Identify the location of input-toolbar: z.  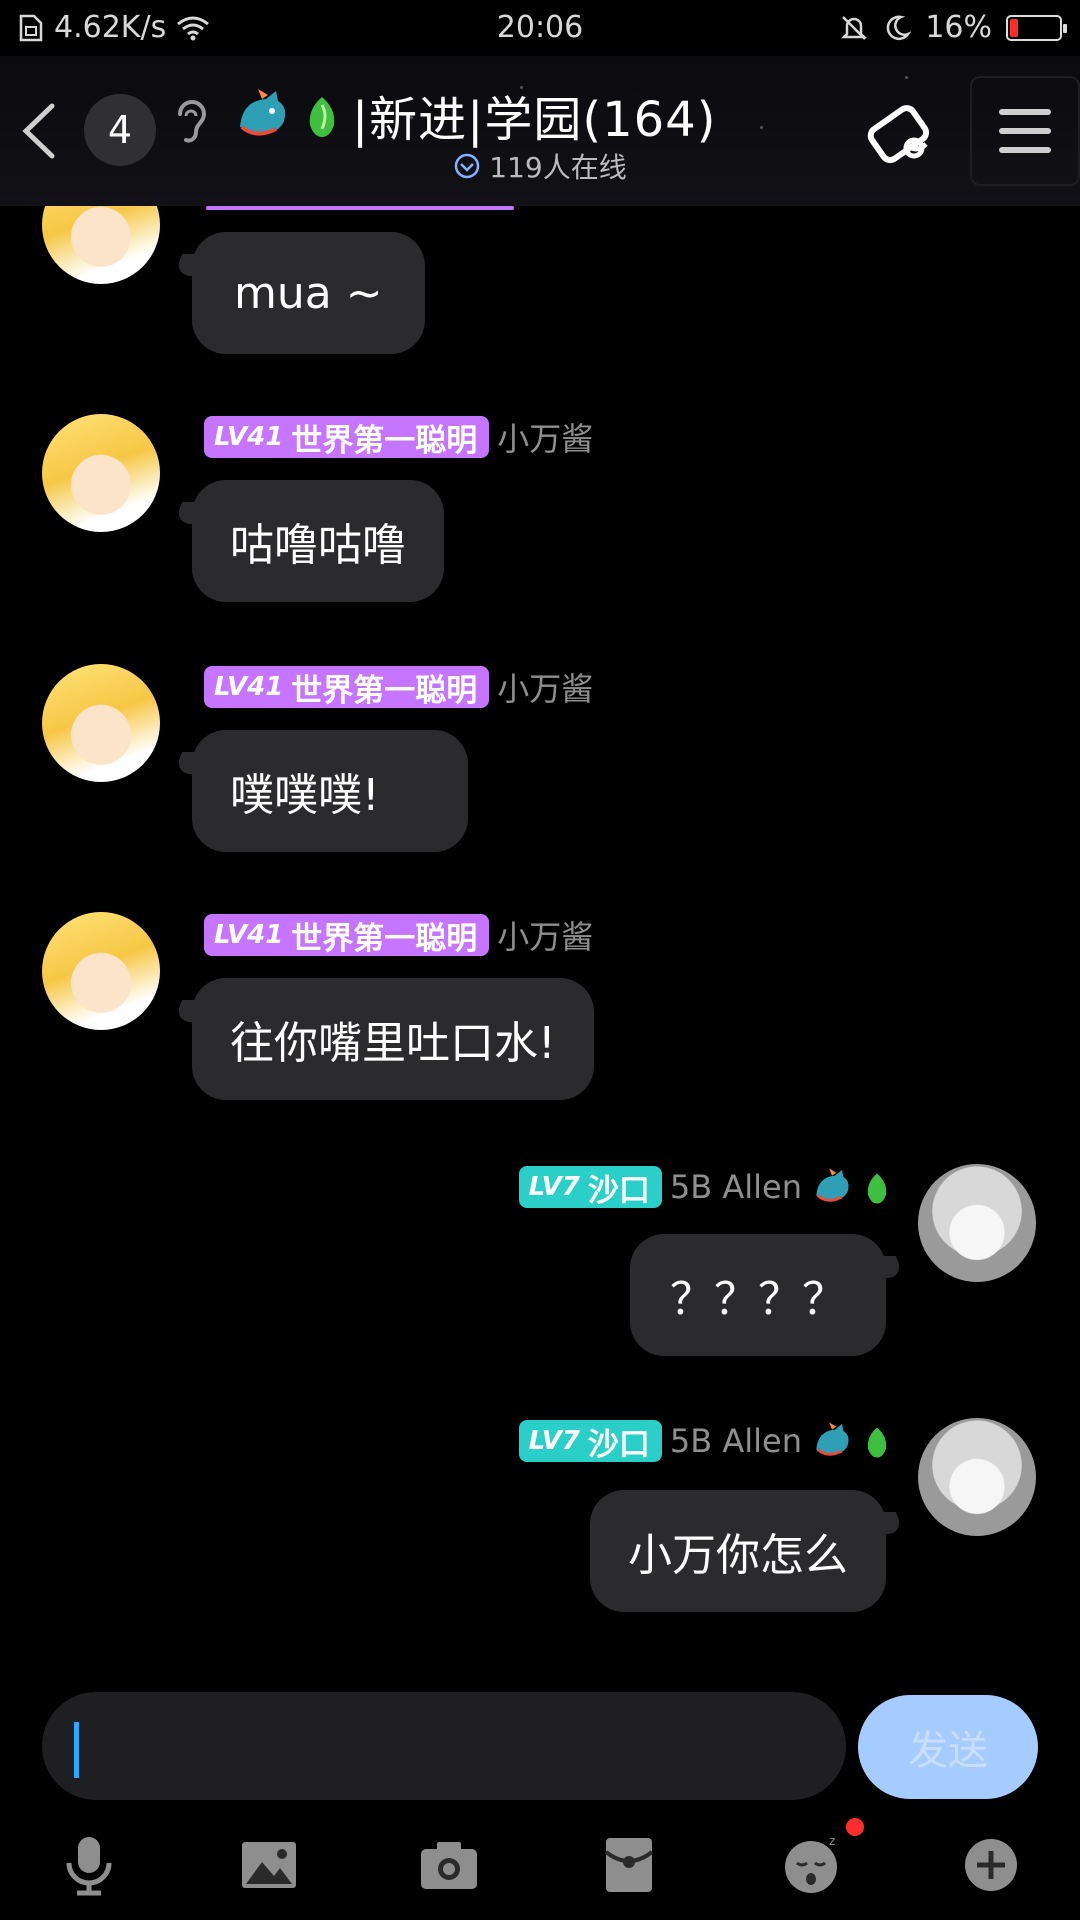
(540, 1865).